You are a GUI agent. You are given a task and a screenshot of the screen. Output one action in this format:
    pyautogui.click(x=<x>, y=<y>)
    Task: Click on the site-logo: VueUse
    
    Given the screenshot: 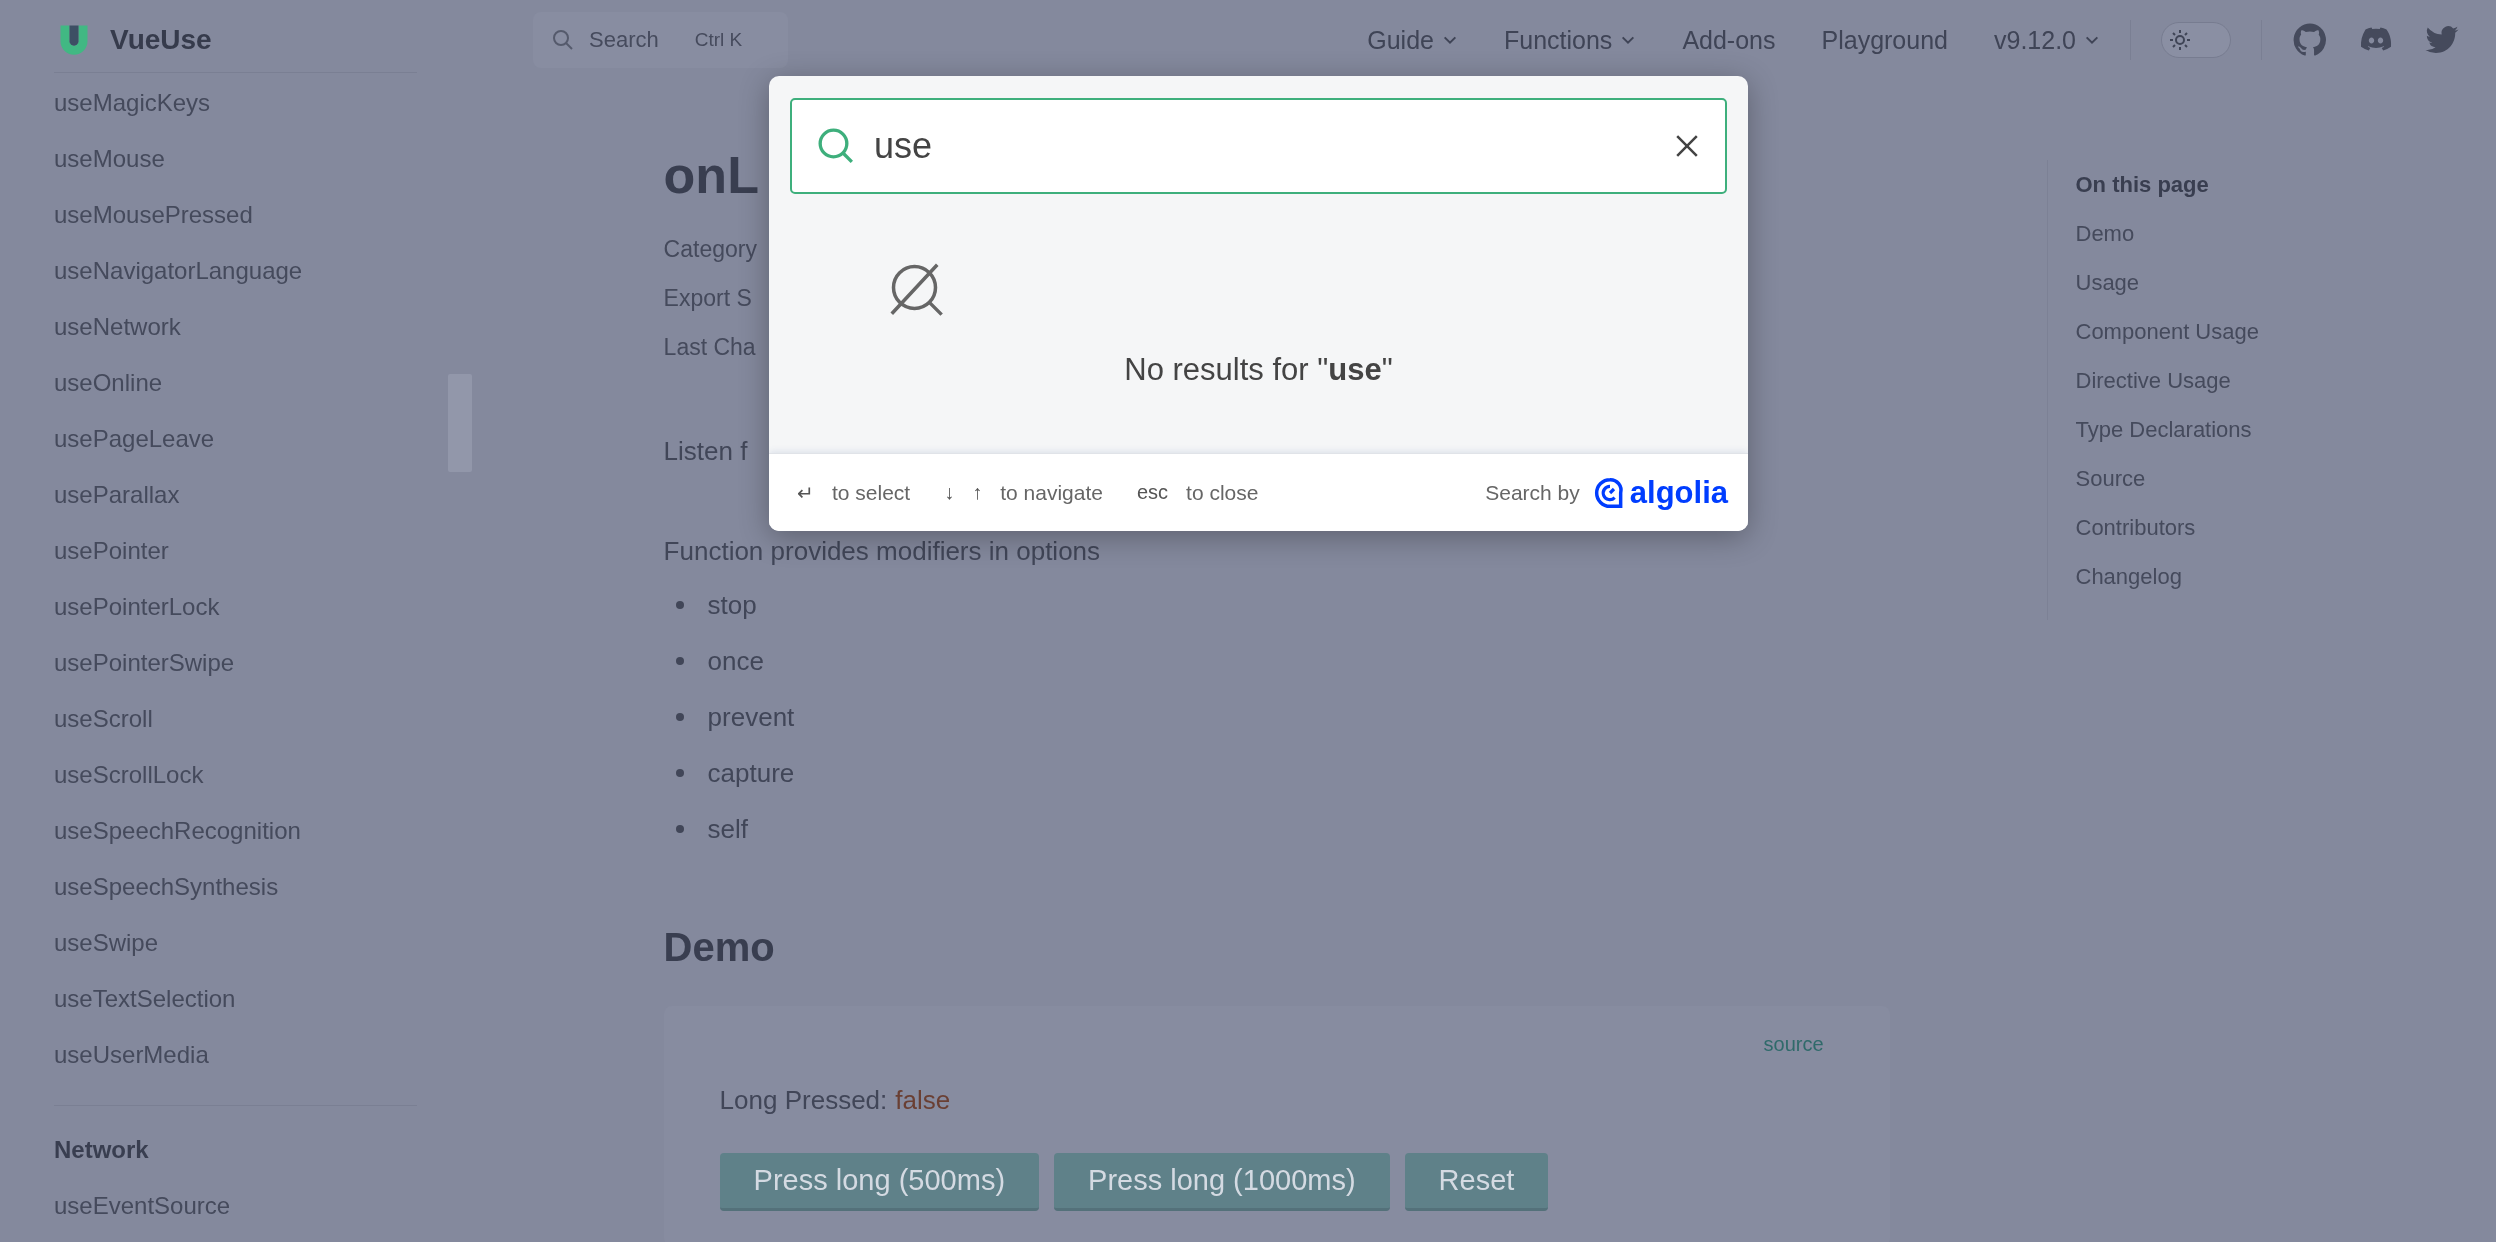 What is the action you would take?
    pyautogui.click(x=161, y=40)
    